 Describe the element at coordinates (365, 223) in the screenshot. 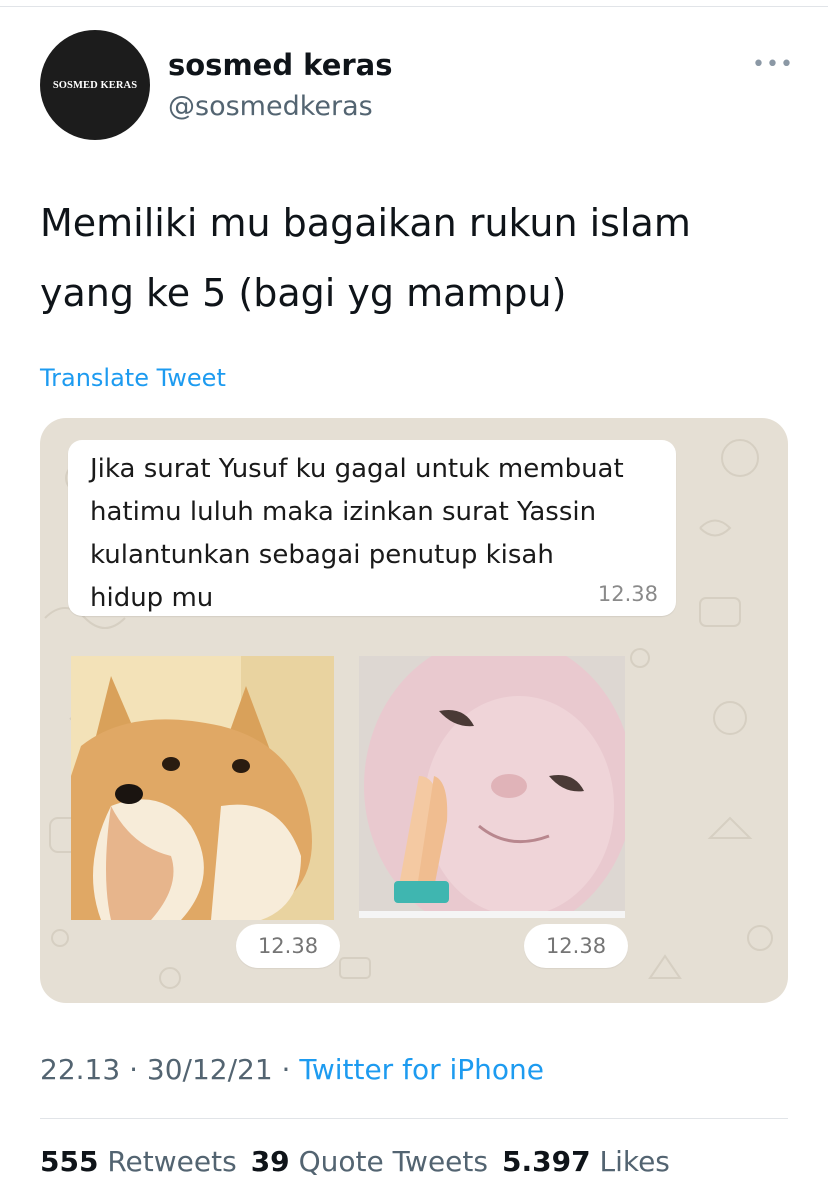

I see `tweet-text-line: Memiliki mu bagaikan rukun islam` at that location.